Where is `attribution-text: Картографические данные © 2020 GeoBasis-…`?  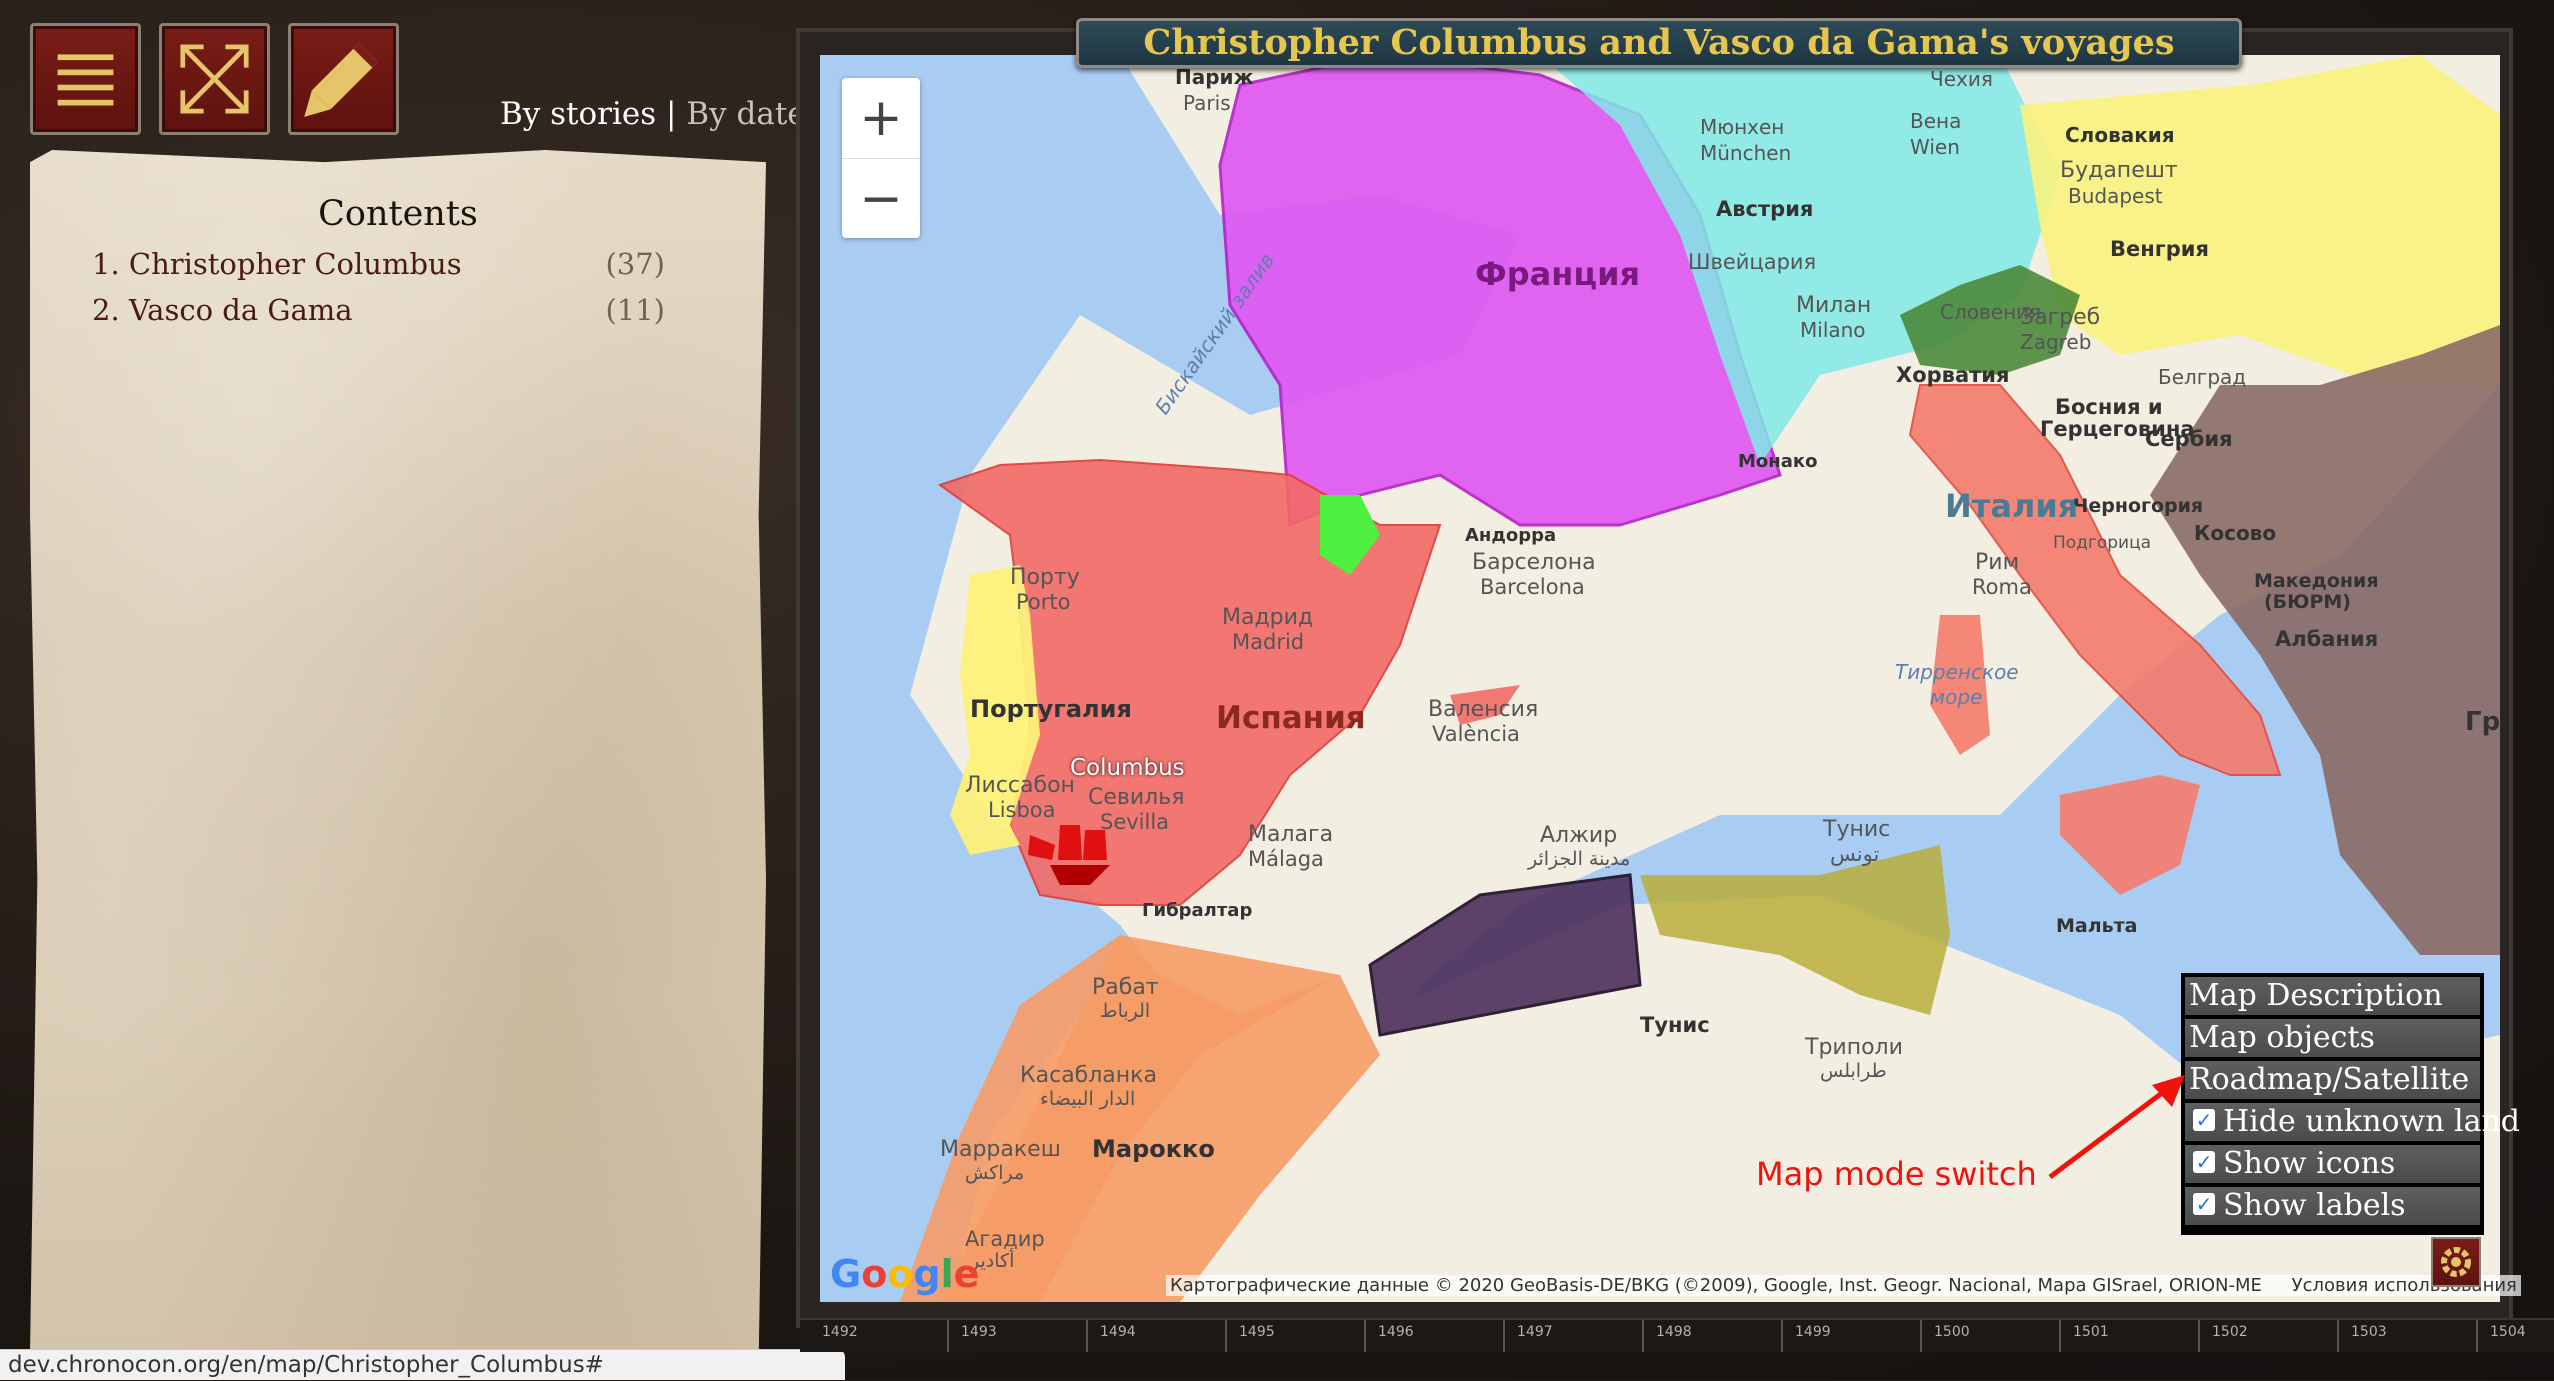 attribution-text: Картографические данные © 2020 GeoBasis-… is located at coordinates (1716, 1285).